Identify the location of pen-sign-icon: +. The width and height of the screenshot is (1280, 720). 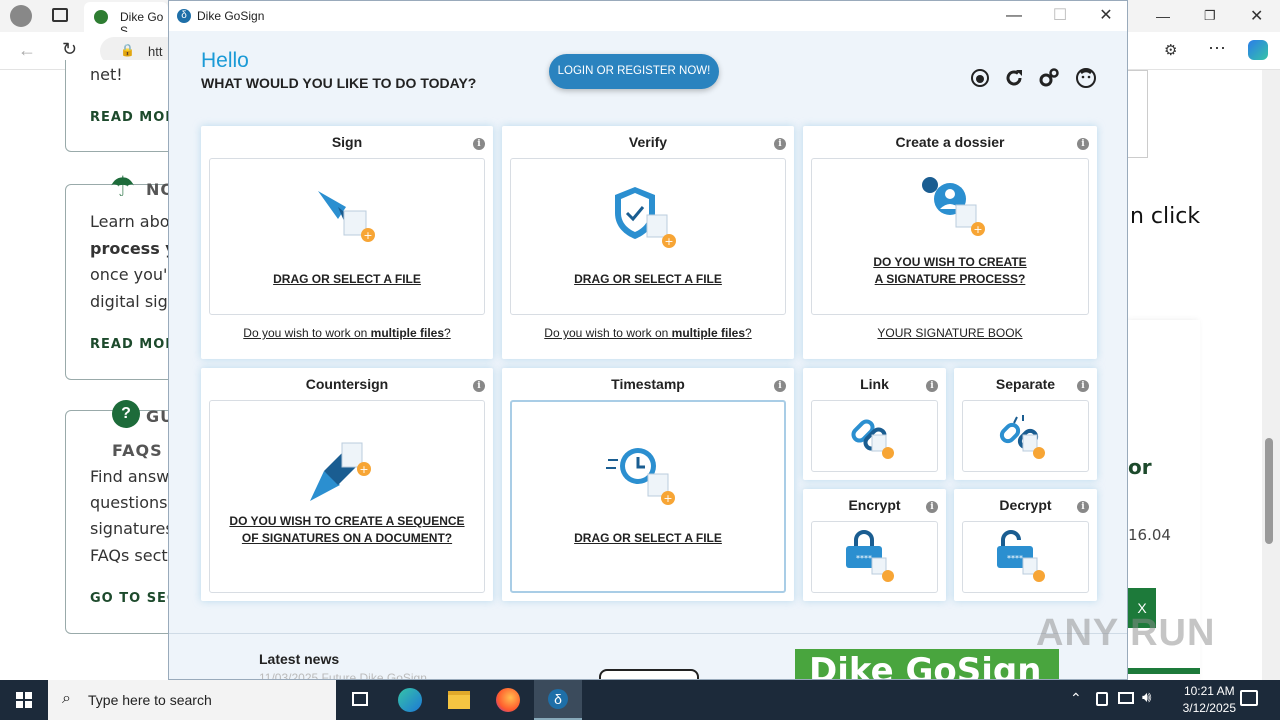
(346, 216).